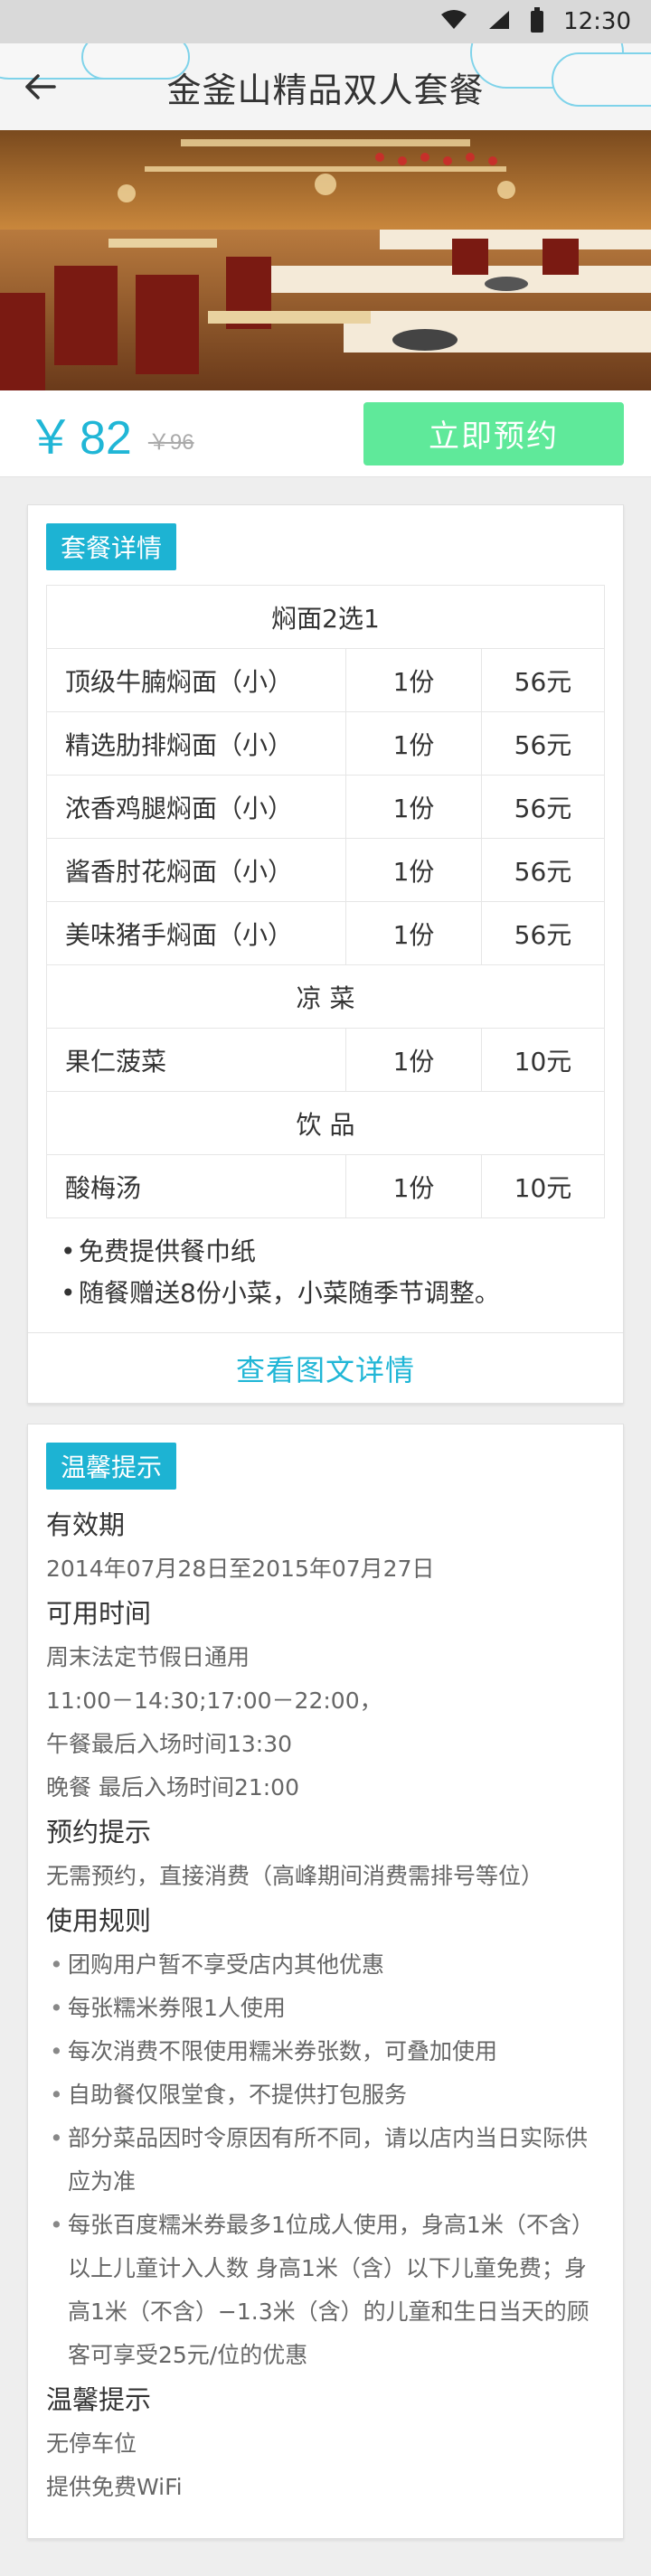  What do you see at coordinates (196, 807) in the screenshot?
I see `item-name: 浓香鸡腿焖面（小）` at bounding box center [196, 807].